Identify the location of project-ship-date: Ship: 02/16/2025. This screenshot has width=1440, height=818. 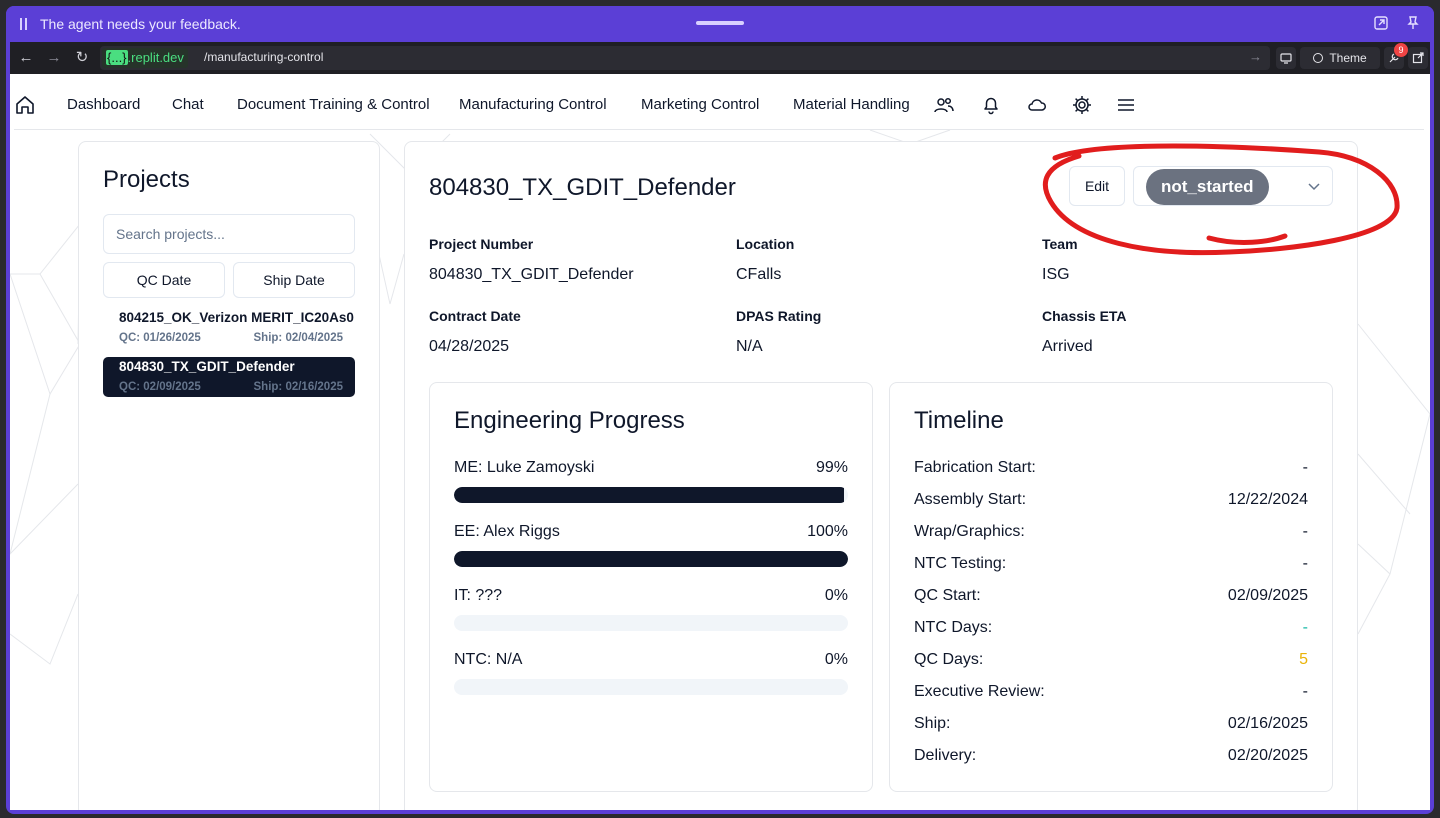
(298, 387).